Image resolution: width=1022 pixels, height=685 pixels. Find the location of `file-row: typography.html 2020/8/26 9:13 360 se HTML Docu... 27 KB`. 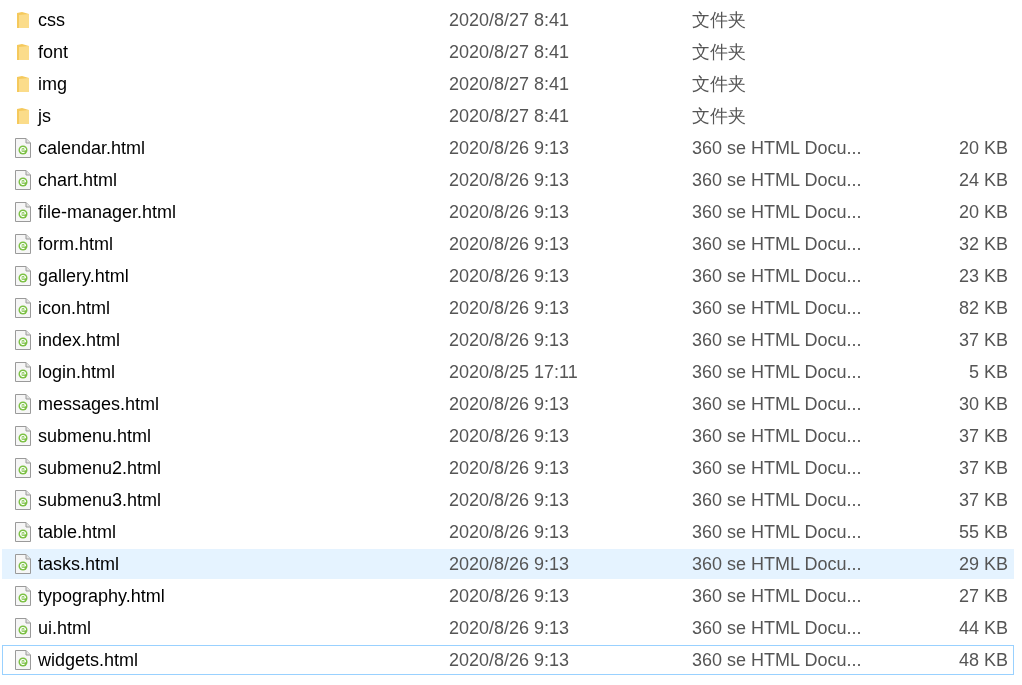

file-row: typography.html 2020/8/26 9:13 360 se HTML Docu... 27 KB is located at coordinates (508, 596).